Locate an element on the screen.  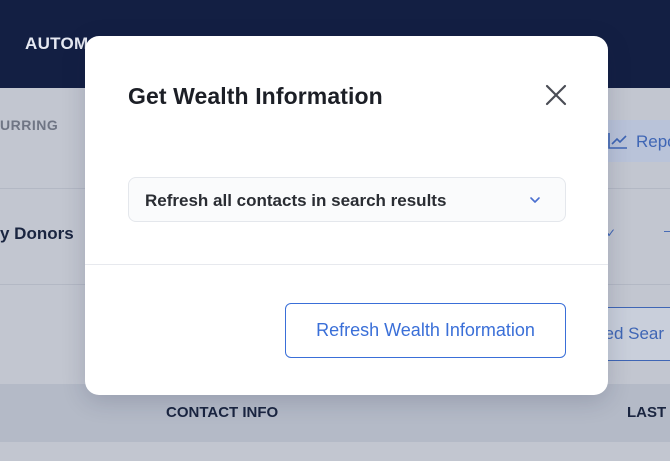
column-header-last: LAST is located at coordinates (646, 412).